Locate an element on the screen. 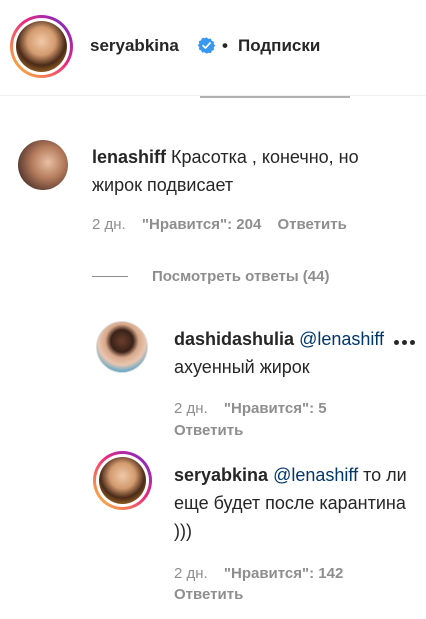 This screenshot has width=426, height=619. replies-divider is located at coordinates (110, 276).